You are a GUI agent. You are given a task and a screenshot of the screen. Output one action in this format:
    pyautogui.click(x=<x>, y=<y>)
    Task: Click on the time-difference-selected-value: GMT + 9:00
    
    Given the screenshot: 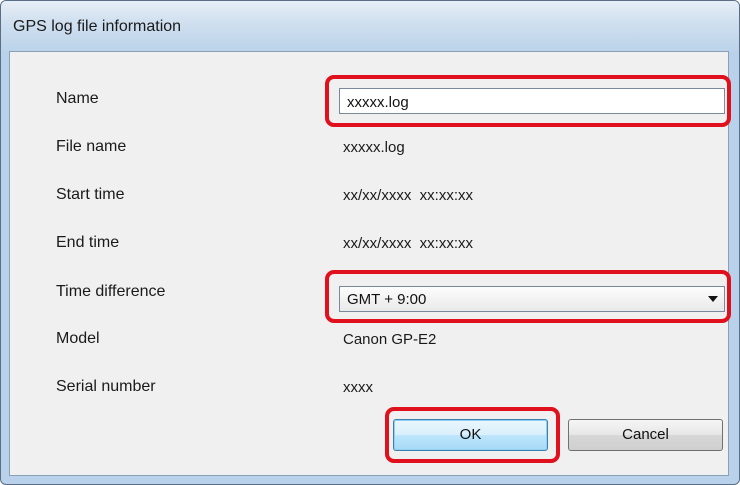 What is the action you would take?
    pyautogui.click(x=387, y=299)
    